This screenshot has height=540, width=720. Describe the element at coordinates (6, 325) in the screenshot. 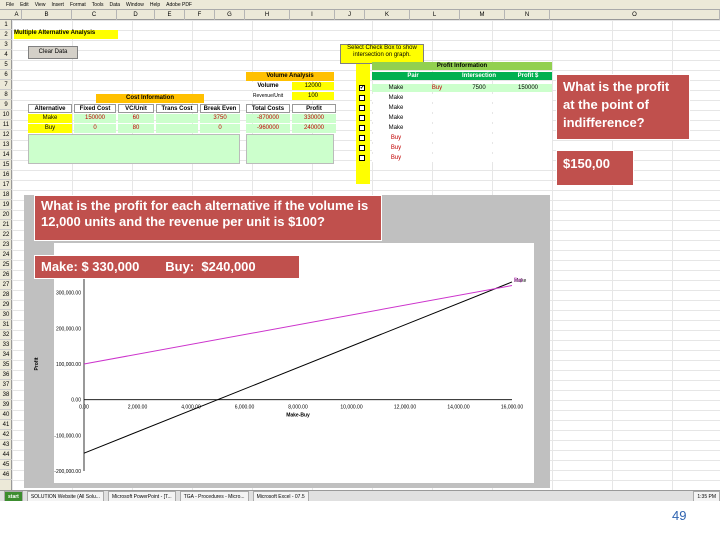

I see `row-header: 31` at that location.